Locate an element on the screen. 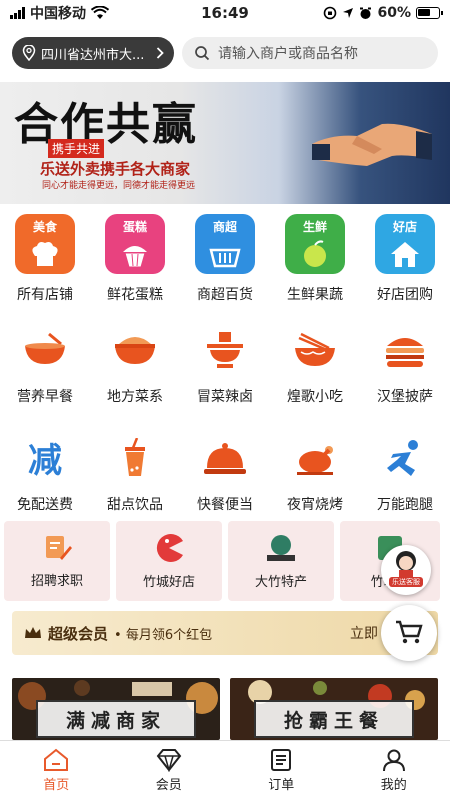  battery-percent: 60% is located at coordinates (394, 13).